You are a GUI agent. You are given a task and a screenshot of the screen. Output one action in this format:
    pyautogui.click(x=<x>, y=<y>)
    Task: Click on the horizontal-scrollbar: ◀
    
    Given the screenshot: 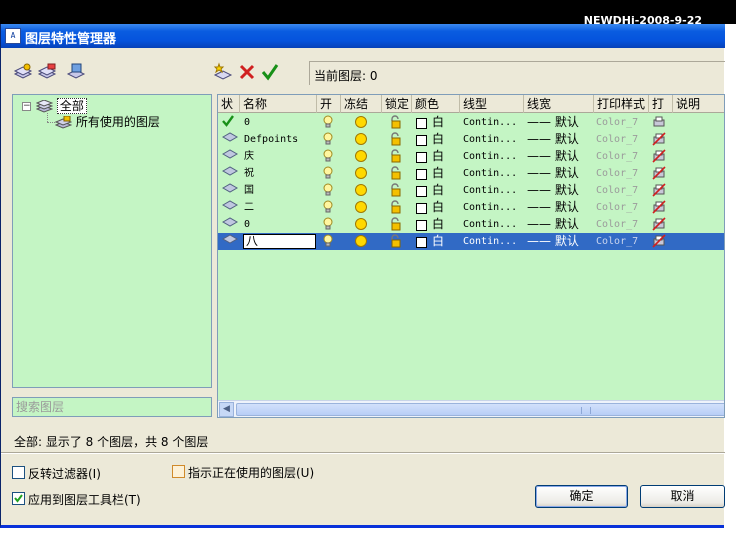 What is the action you would take?
    pyautogui.click(x=471, y=408)
    